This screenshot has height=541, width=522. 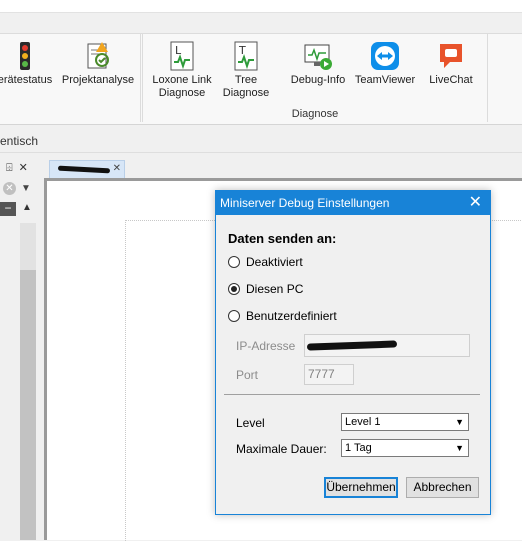 What do you see at coordinates (361, 487) in the screenshot?
I see `apply-button: Übernehmen` at bounding box center [361, 487].